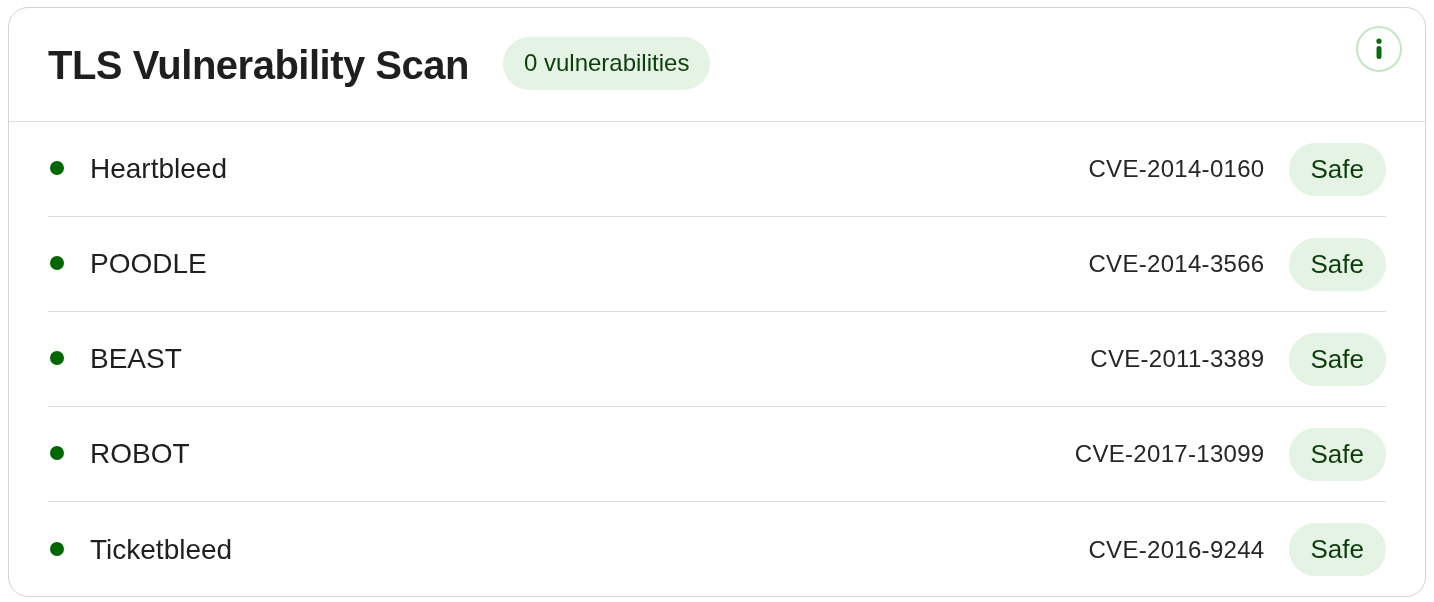  What do you see at coordinates (1177, 359) in the screenshot?
I see `cve-id: CVE-2011-3389` at bounding box center [1177, 359].